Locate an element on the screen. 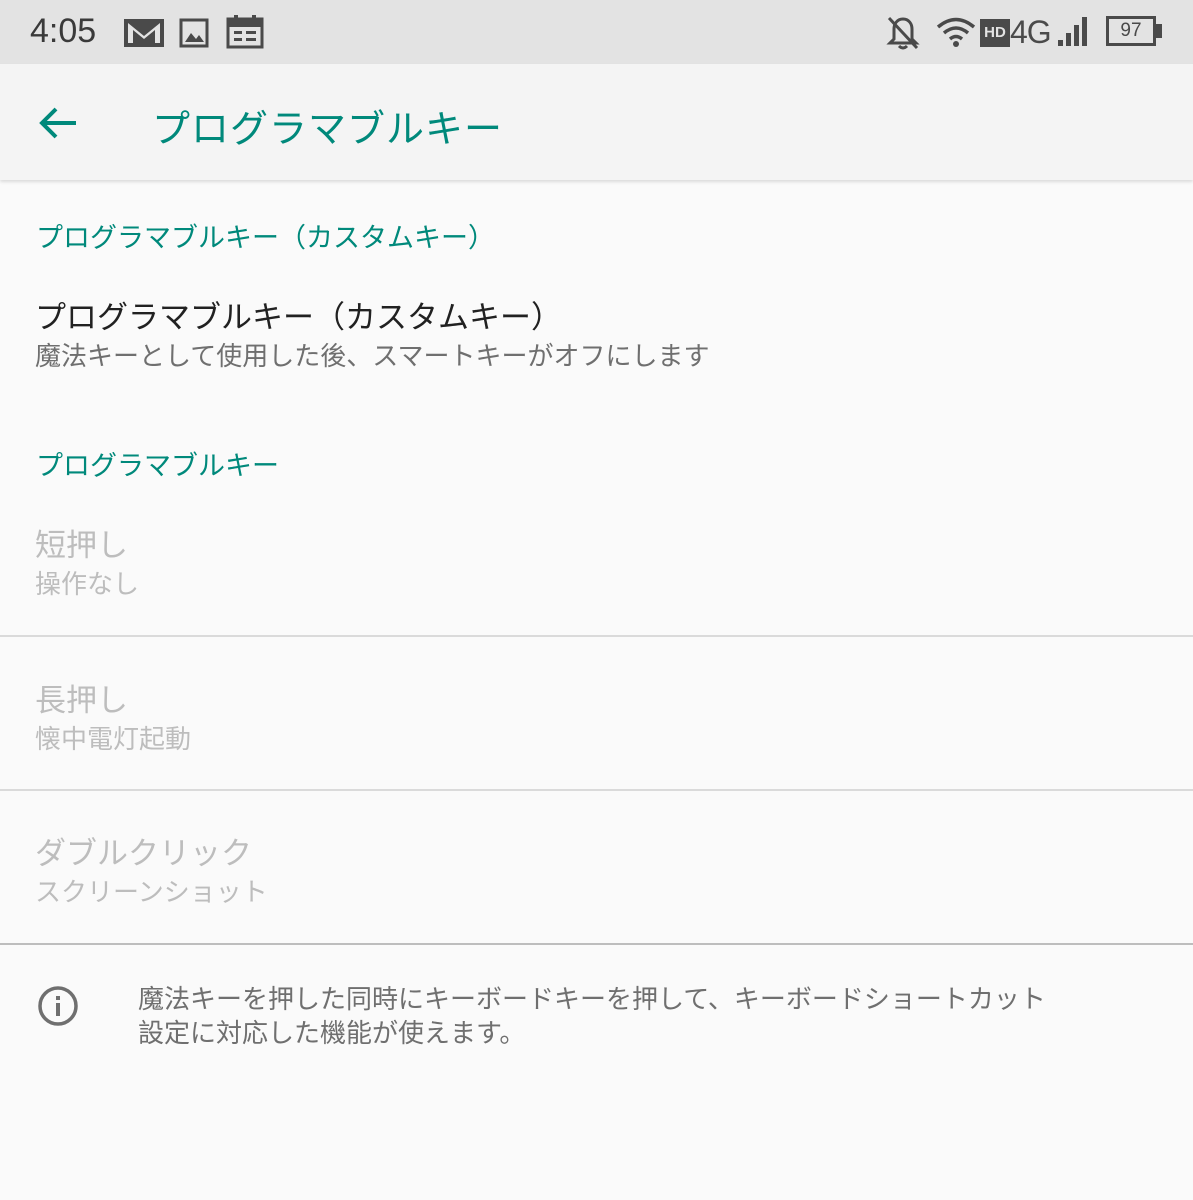  wifi-icon is located at coordinates (956, 32).